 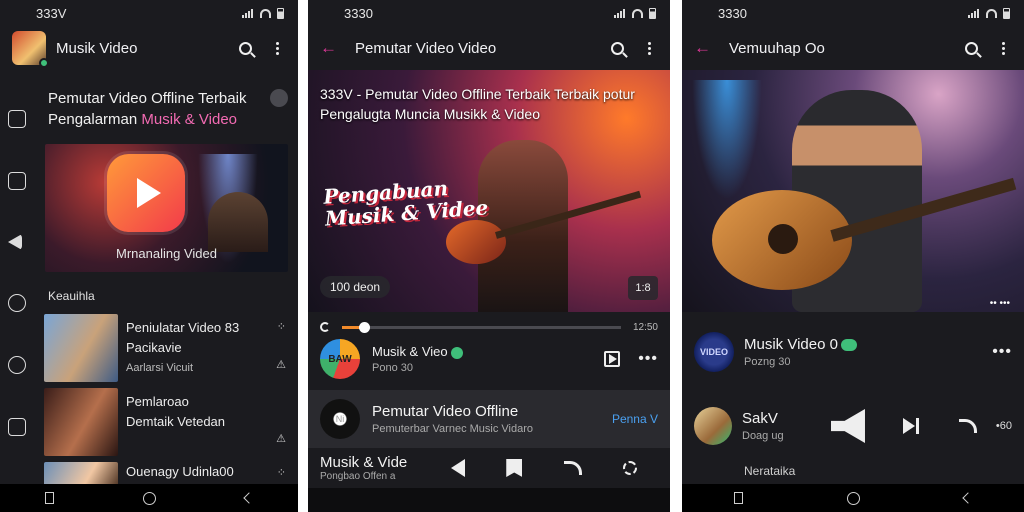 What do you see at coordinates (714, 352) in the screenshot?
I see `channel-avatar: VIDEO` at bounding box center [714, 352].